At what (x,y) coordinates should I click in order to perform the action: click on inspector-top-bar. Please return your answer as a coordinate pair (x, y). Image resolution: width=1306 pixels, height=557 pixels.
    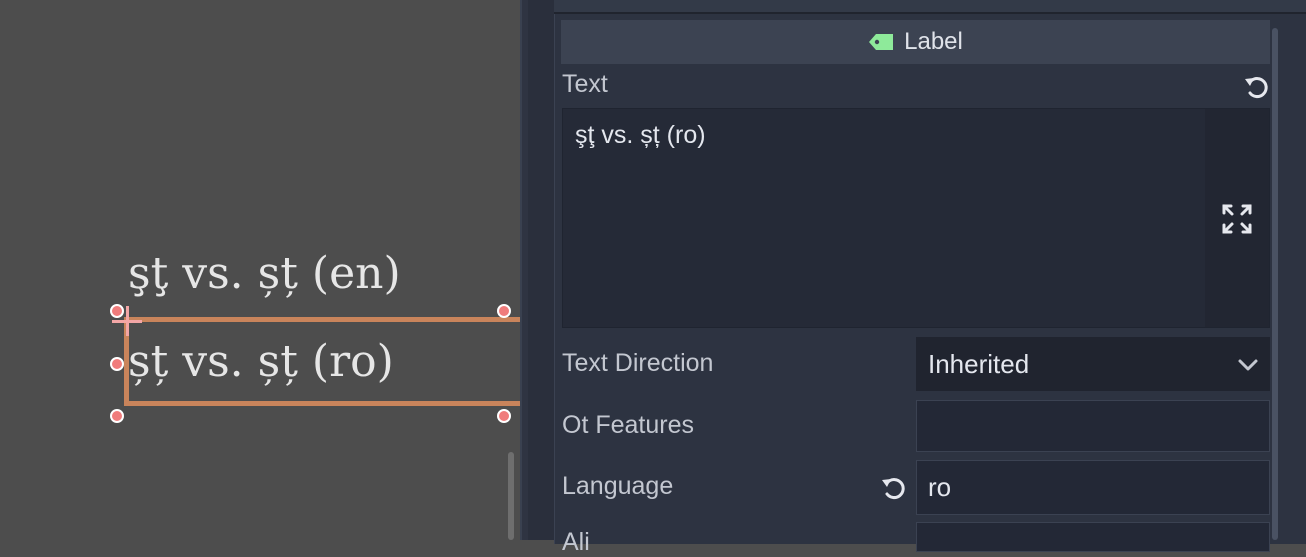
    Looking at the image, I should click on (930, 7).